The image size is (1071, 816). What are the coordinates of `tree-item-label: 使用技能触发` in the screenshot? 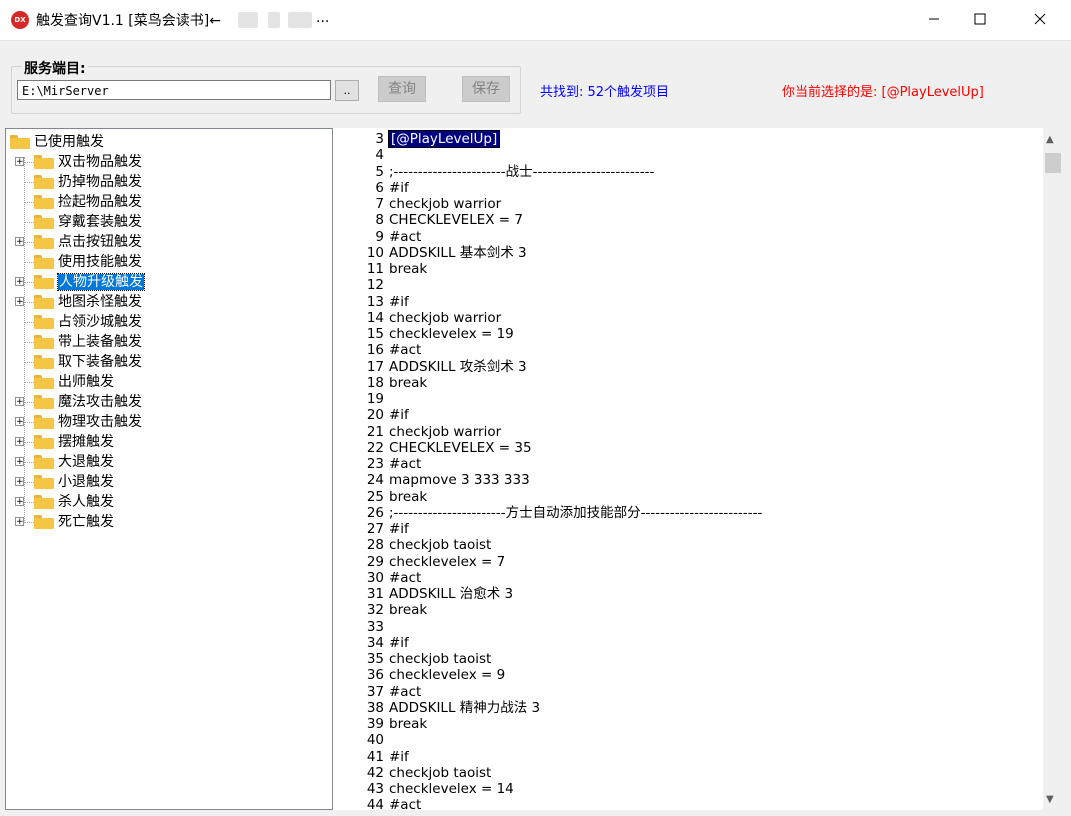 It's located at (100, 262).